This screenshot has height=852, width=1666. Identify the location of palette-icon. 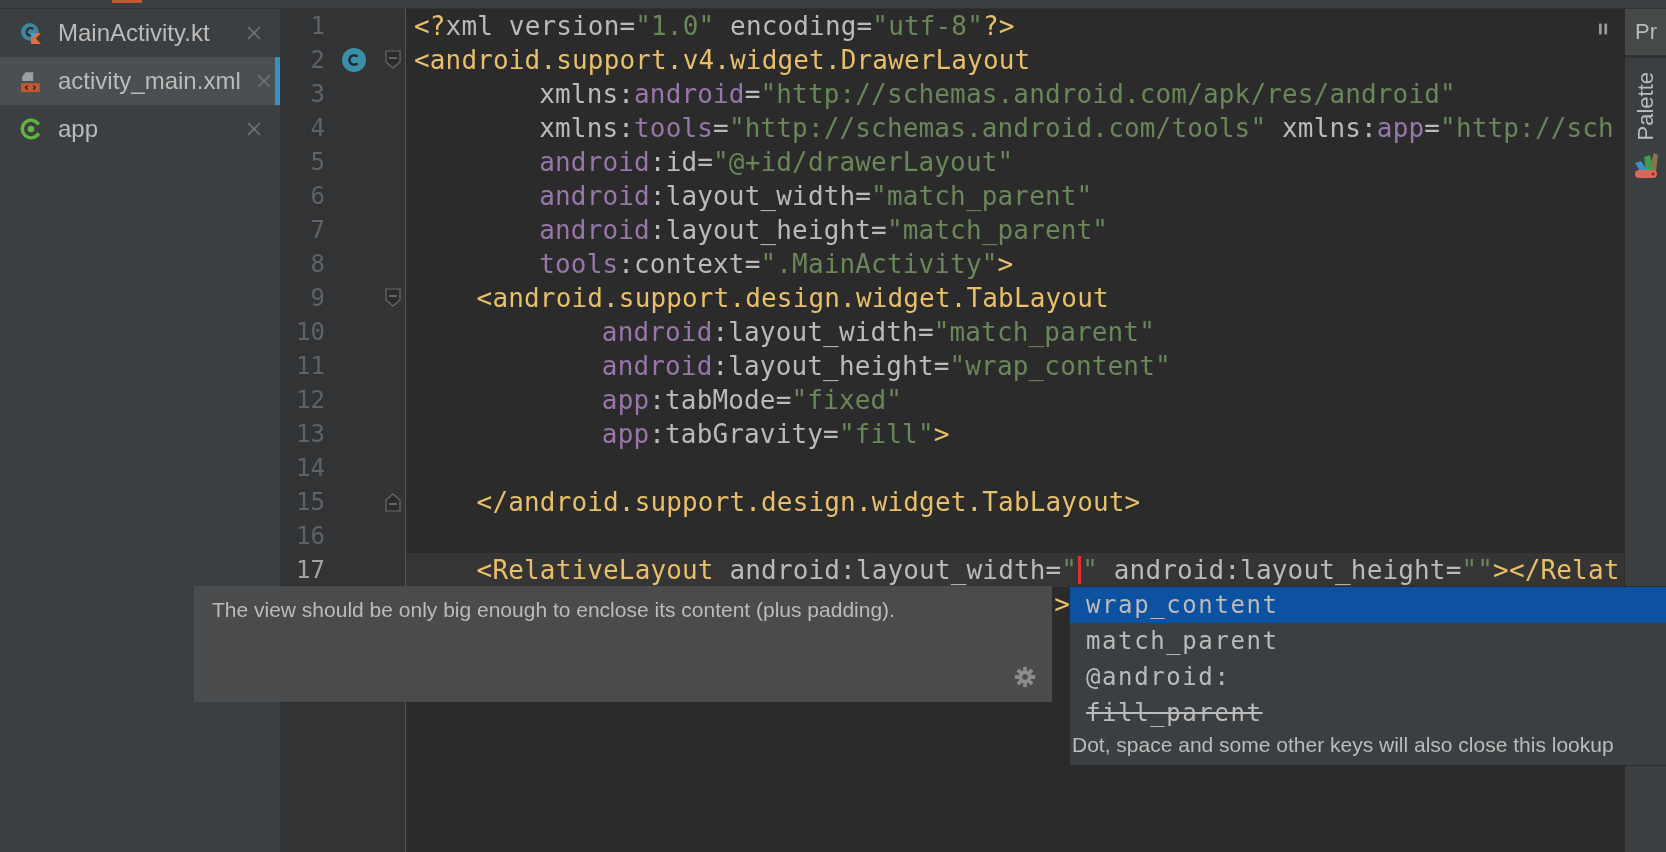
(1645, 164).